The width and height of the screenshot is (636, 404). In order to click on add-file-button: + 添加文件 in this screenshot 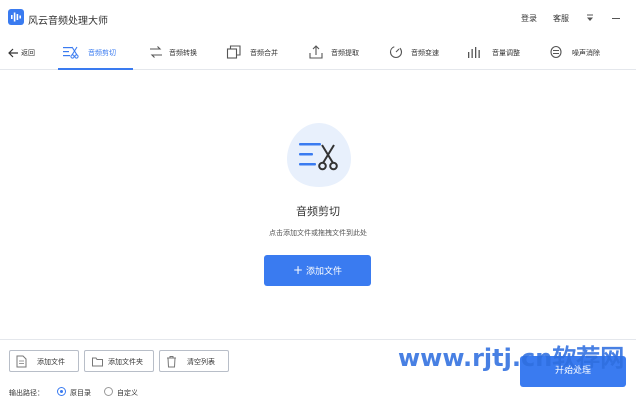, I will do `click(317, 270)`.